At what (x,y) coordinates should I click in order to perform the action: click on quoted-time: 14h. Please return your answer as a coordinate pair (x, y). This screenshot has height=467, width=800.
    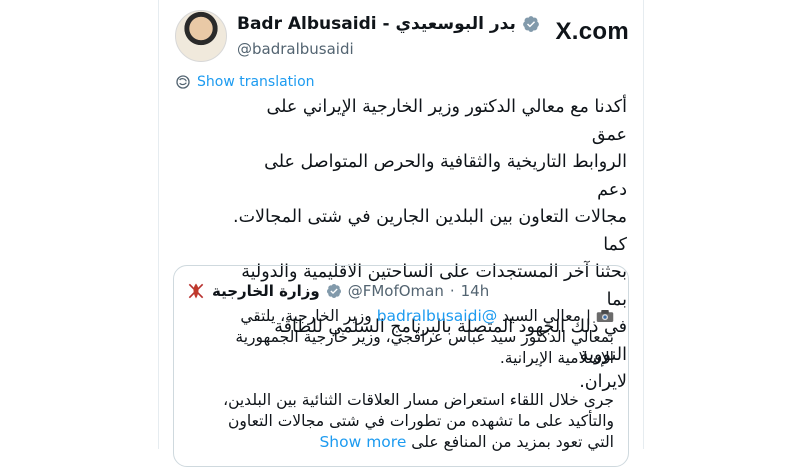
    Looking at the image, I should click on (475, 291).